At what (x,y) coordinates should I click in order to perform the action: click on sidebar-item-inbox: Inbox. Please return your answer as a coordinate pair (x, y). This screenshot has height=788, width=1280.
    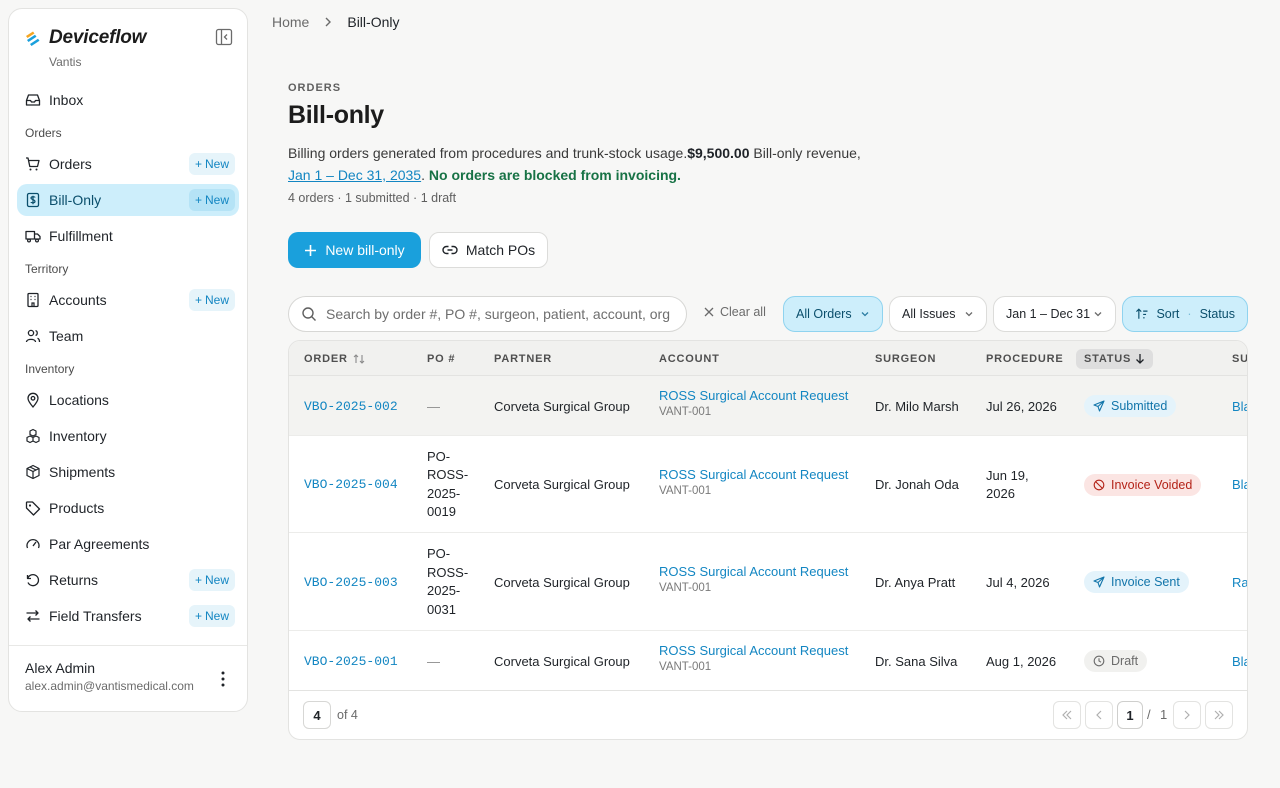
    Looking at the image, I should click on (128, 100).